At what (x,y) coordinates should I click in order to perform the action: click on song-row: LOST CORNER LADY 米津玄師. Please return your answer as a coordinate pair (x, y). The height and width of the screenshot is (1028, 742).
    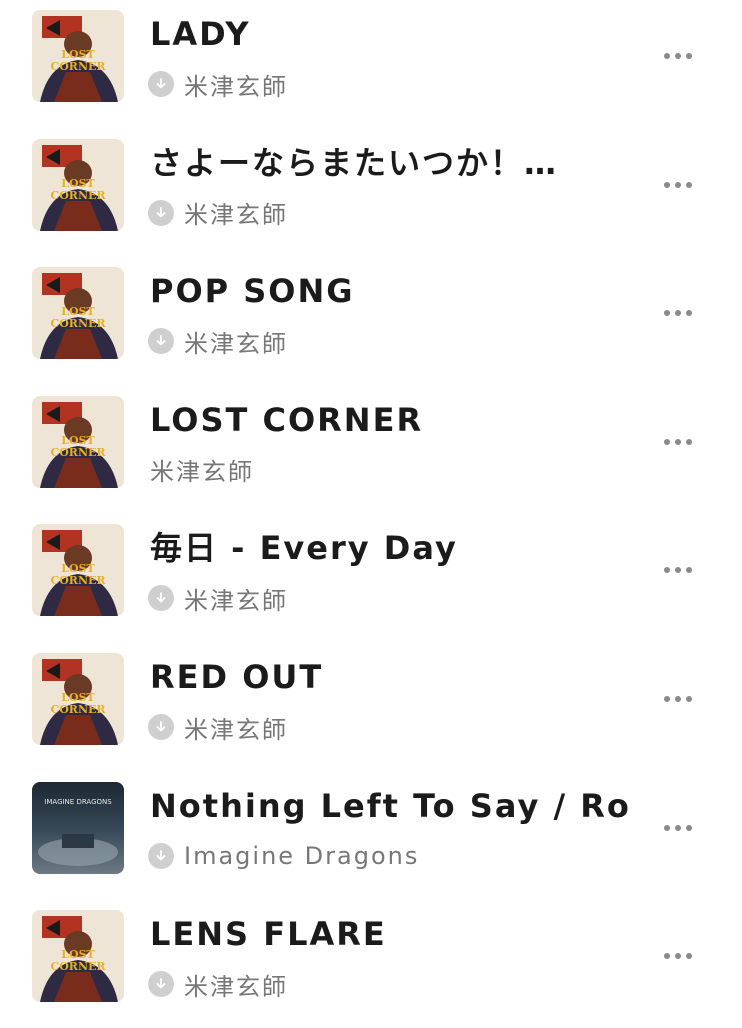
    Looking at the image, I should click on (371, 64).